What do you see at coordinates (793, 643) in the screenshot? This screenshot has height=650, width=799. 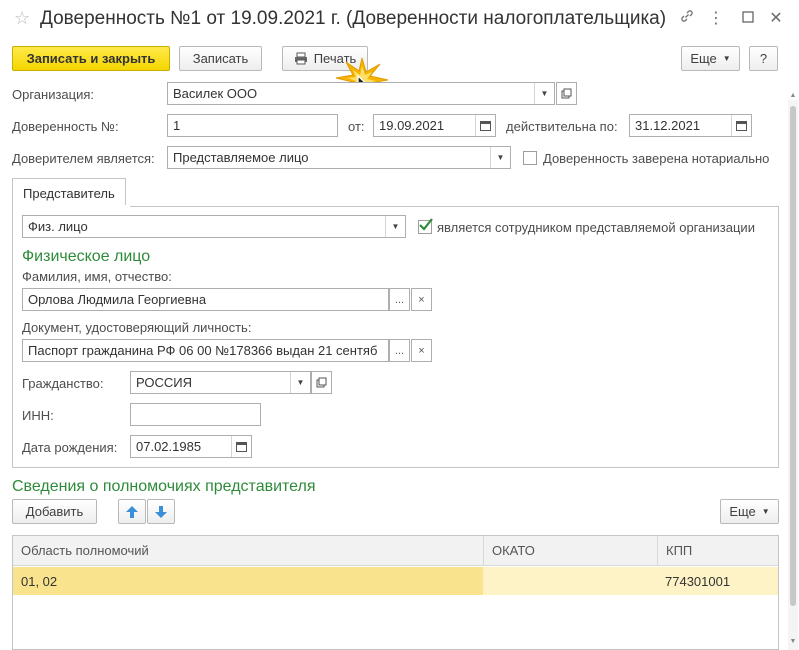 I see `scroll-down-icon: ▼` at bounding box center [793, 643].